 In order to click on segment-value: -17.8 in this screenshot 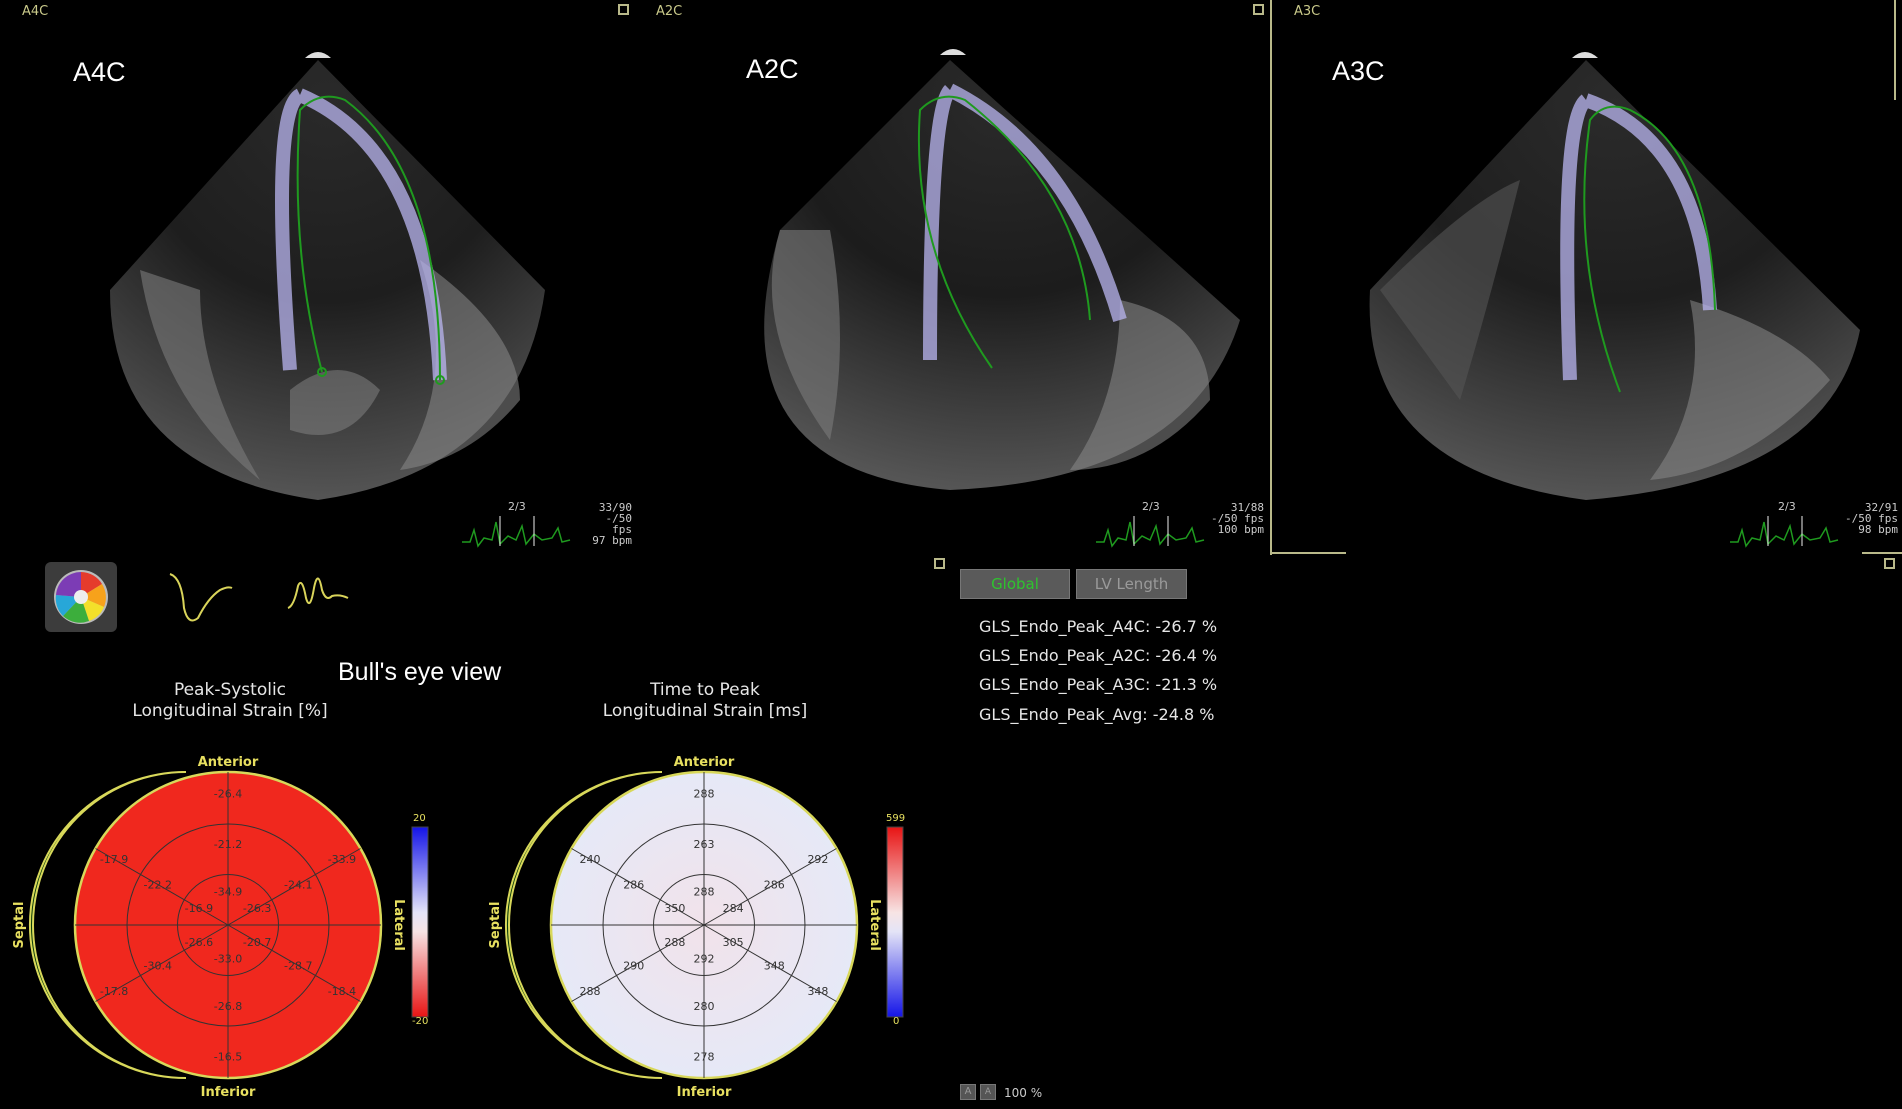, I will do `click(114, 991)`.